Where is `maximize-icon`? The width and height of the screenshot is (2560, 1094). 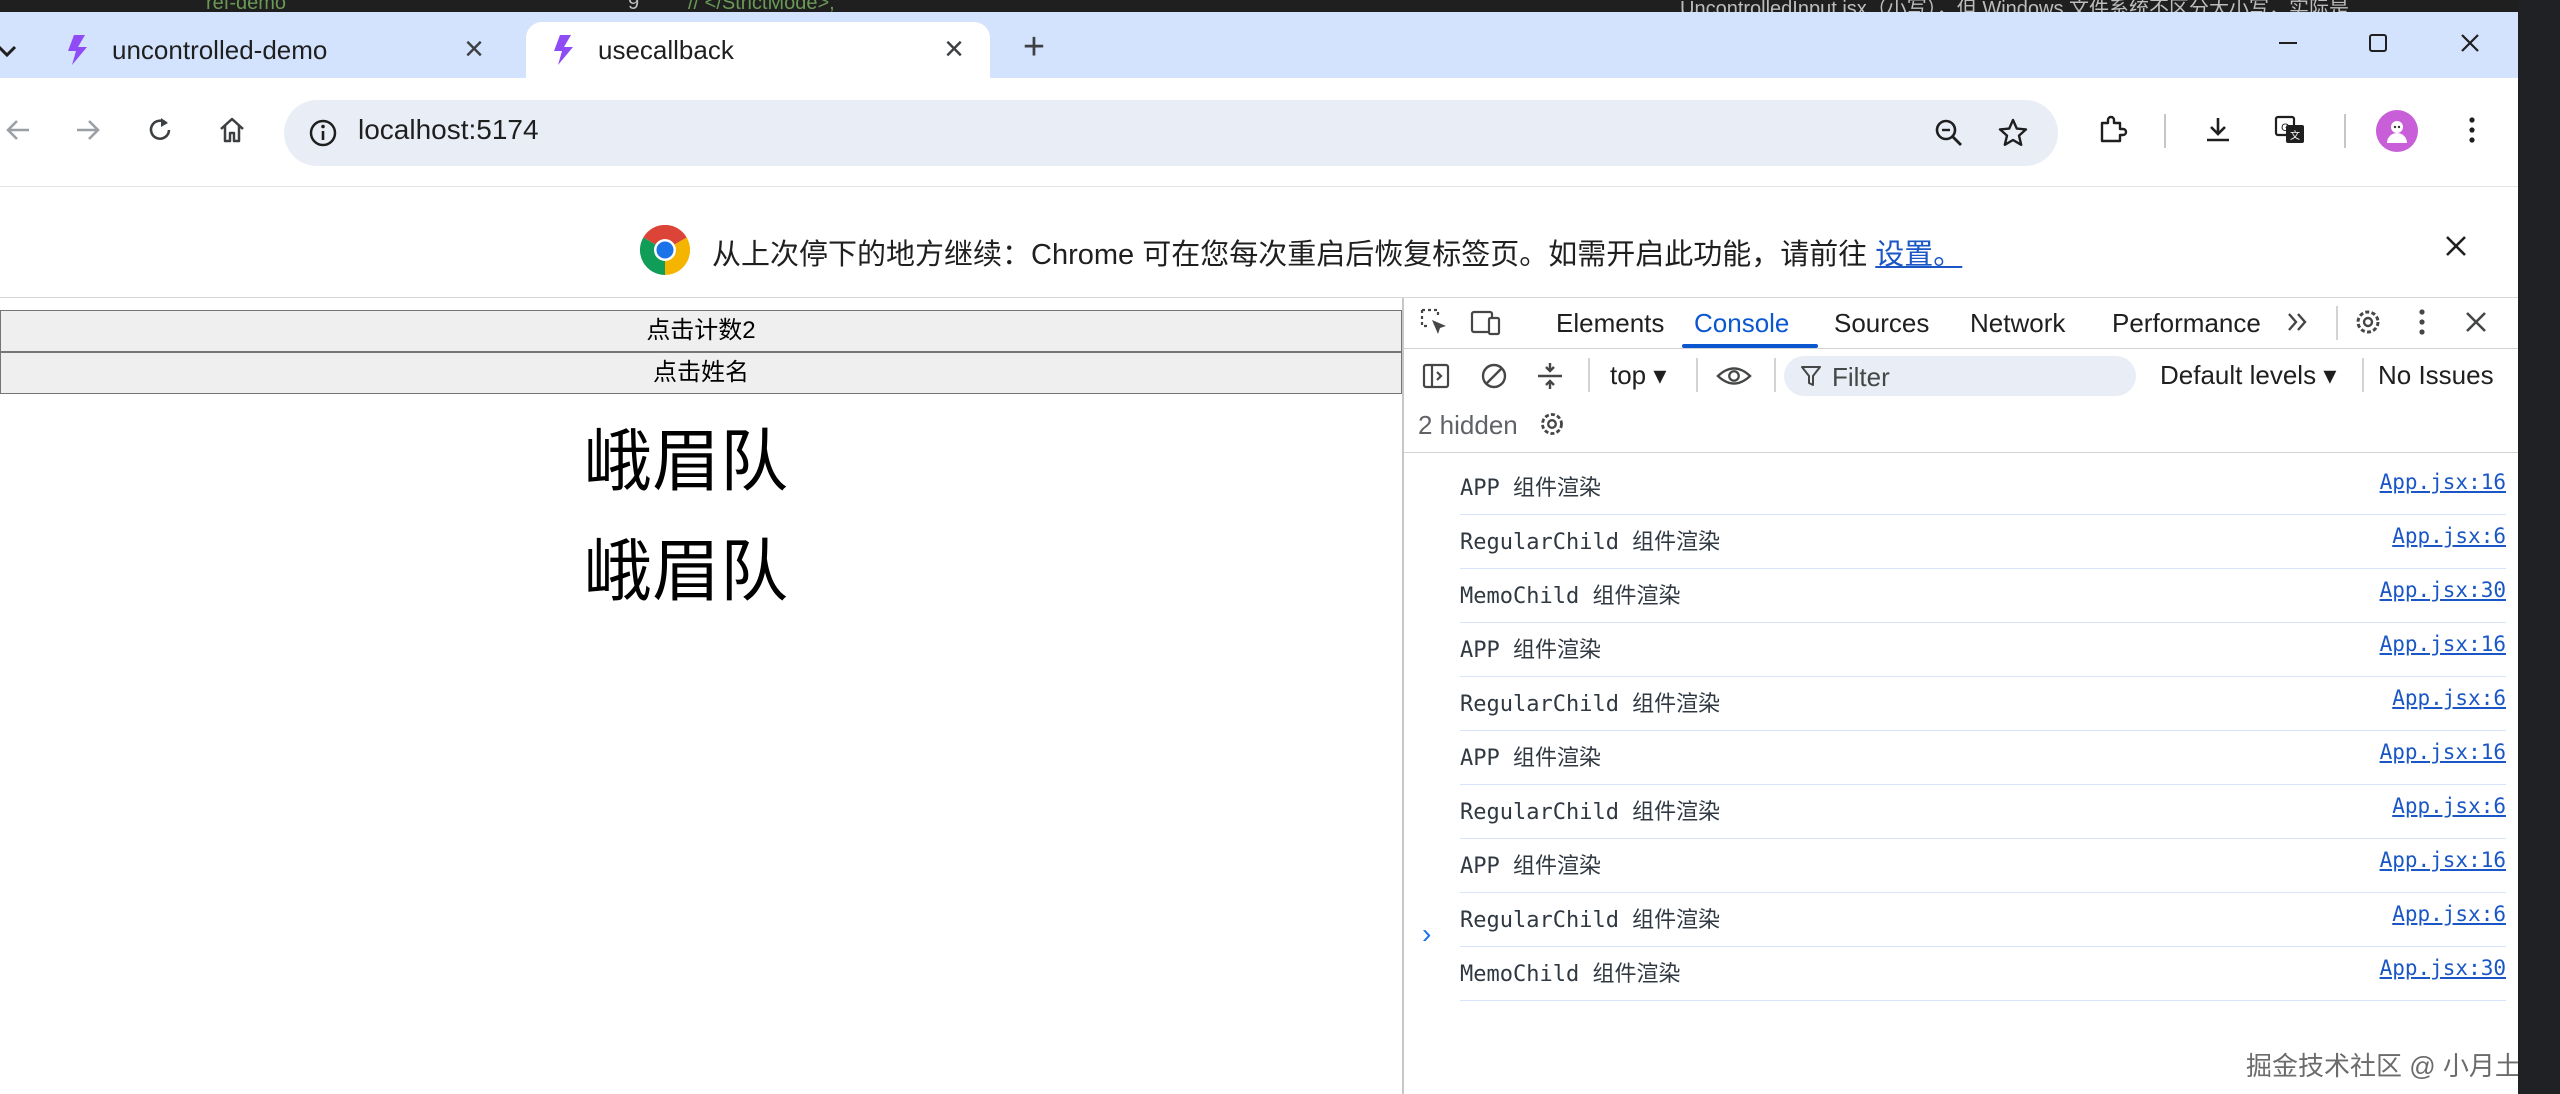 maximize-icon is located at coordinates (2378, 47).